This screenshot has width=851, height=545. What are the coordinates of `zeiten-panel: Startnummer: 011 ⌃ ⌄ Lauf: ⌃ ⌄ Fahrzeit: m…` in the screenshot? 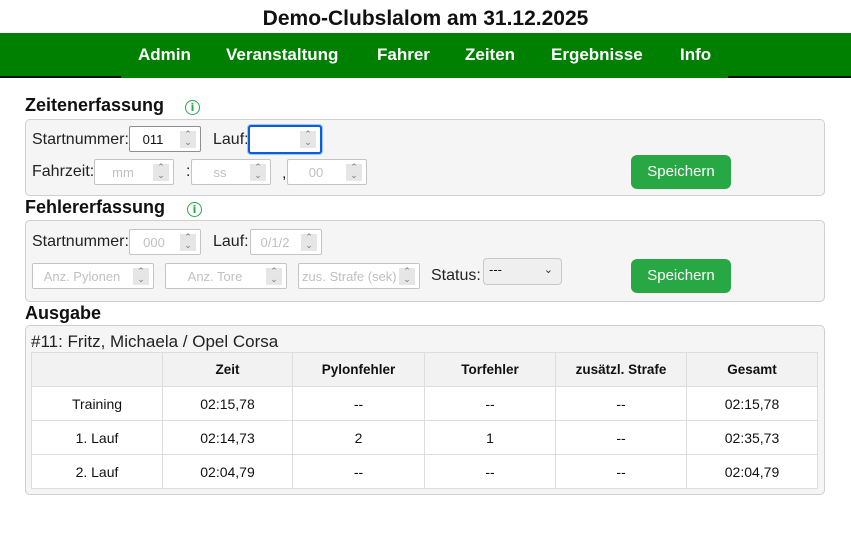 It's located at (425, 157).